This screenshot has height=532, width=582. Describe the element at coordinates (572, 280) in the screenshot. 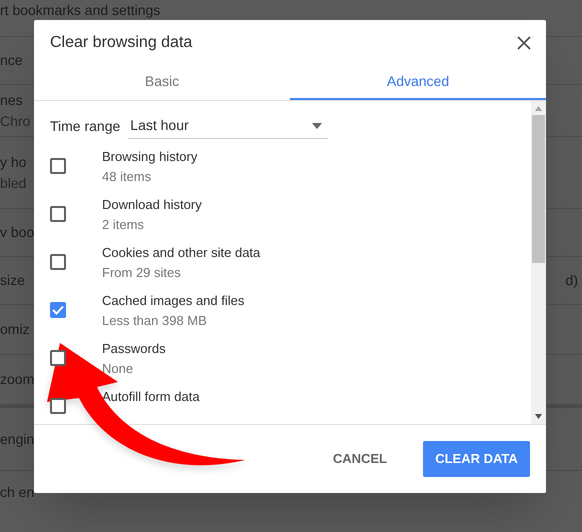

I see `background-text: d)` at that location.